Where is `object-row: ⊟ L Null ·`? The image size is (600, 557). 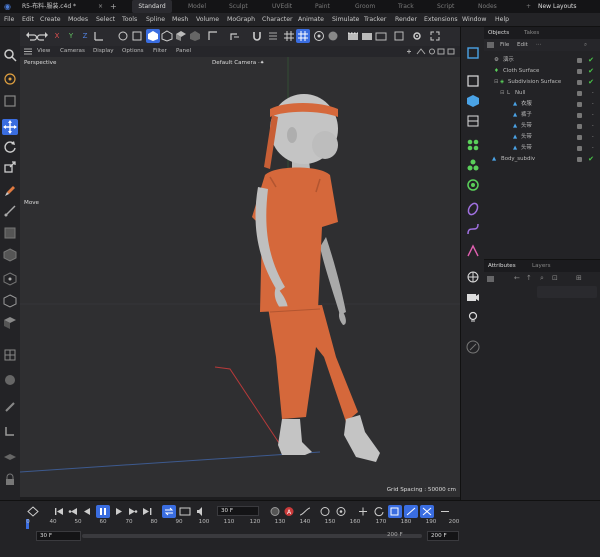
object-row: ⊟ L Null · is located at coordinates (542, 93).